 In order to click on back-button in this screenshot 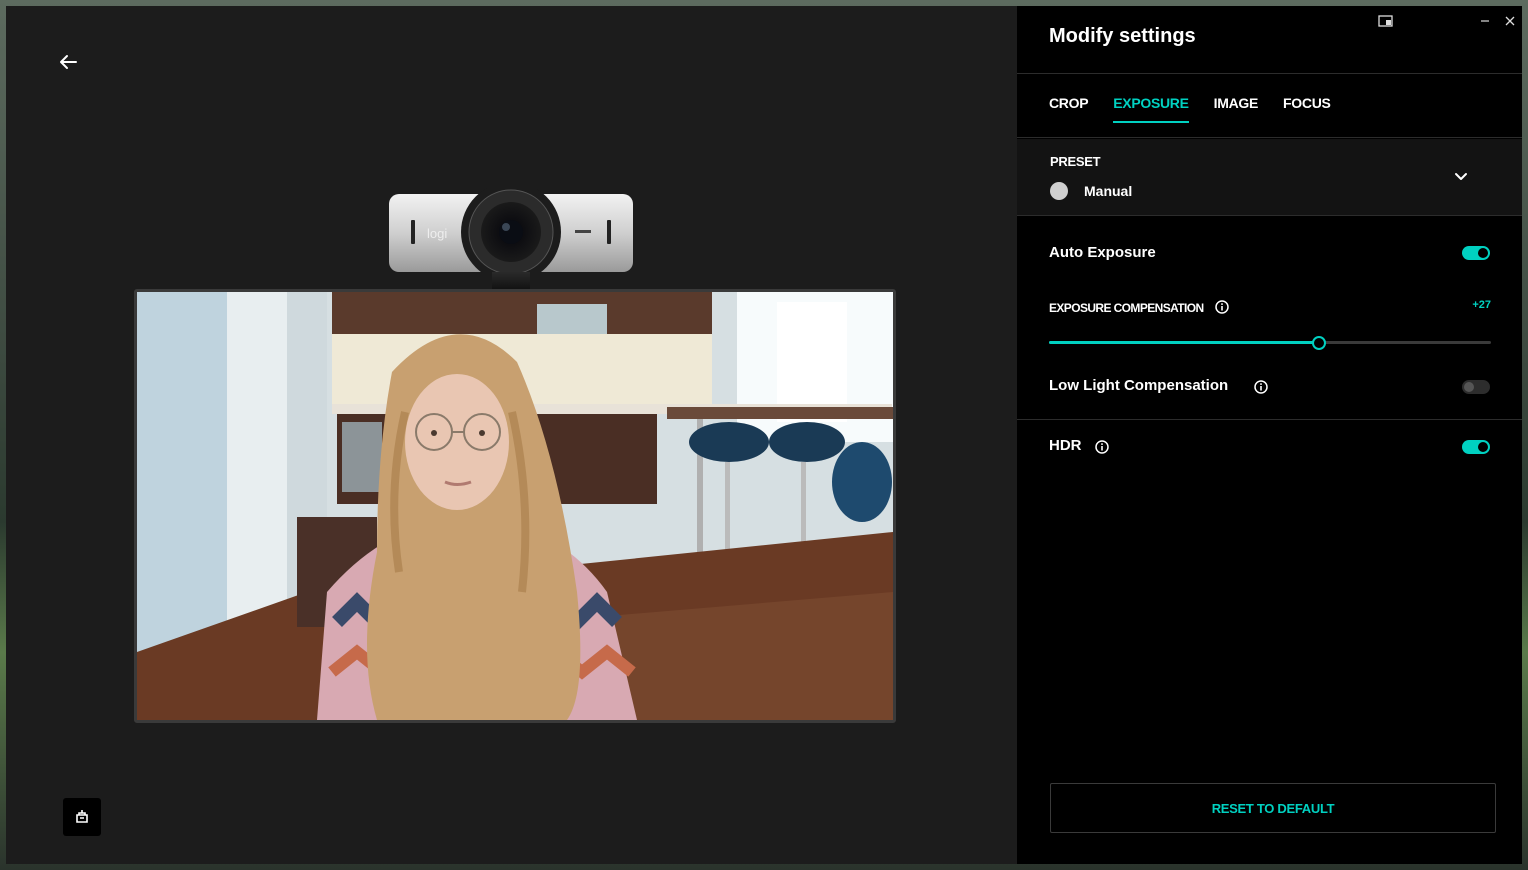, I will do `click(68, 62)`.